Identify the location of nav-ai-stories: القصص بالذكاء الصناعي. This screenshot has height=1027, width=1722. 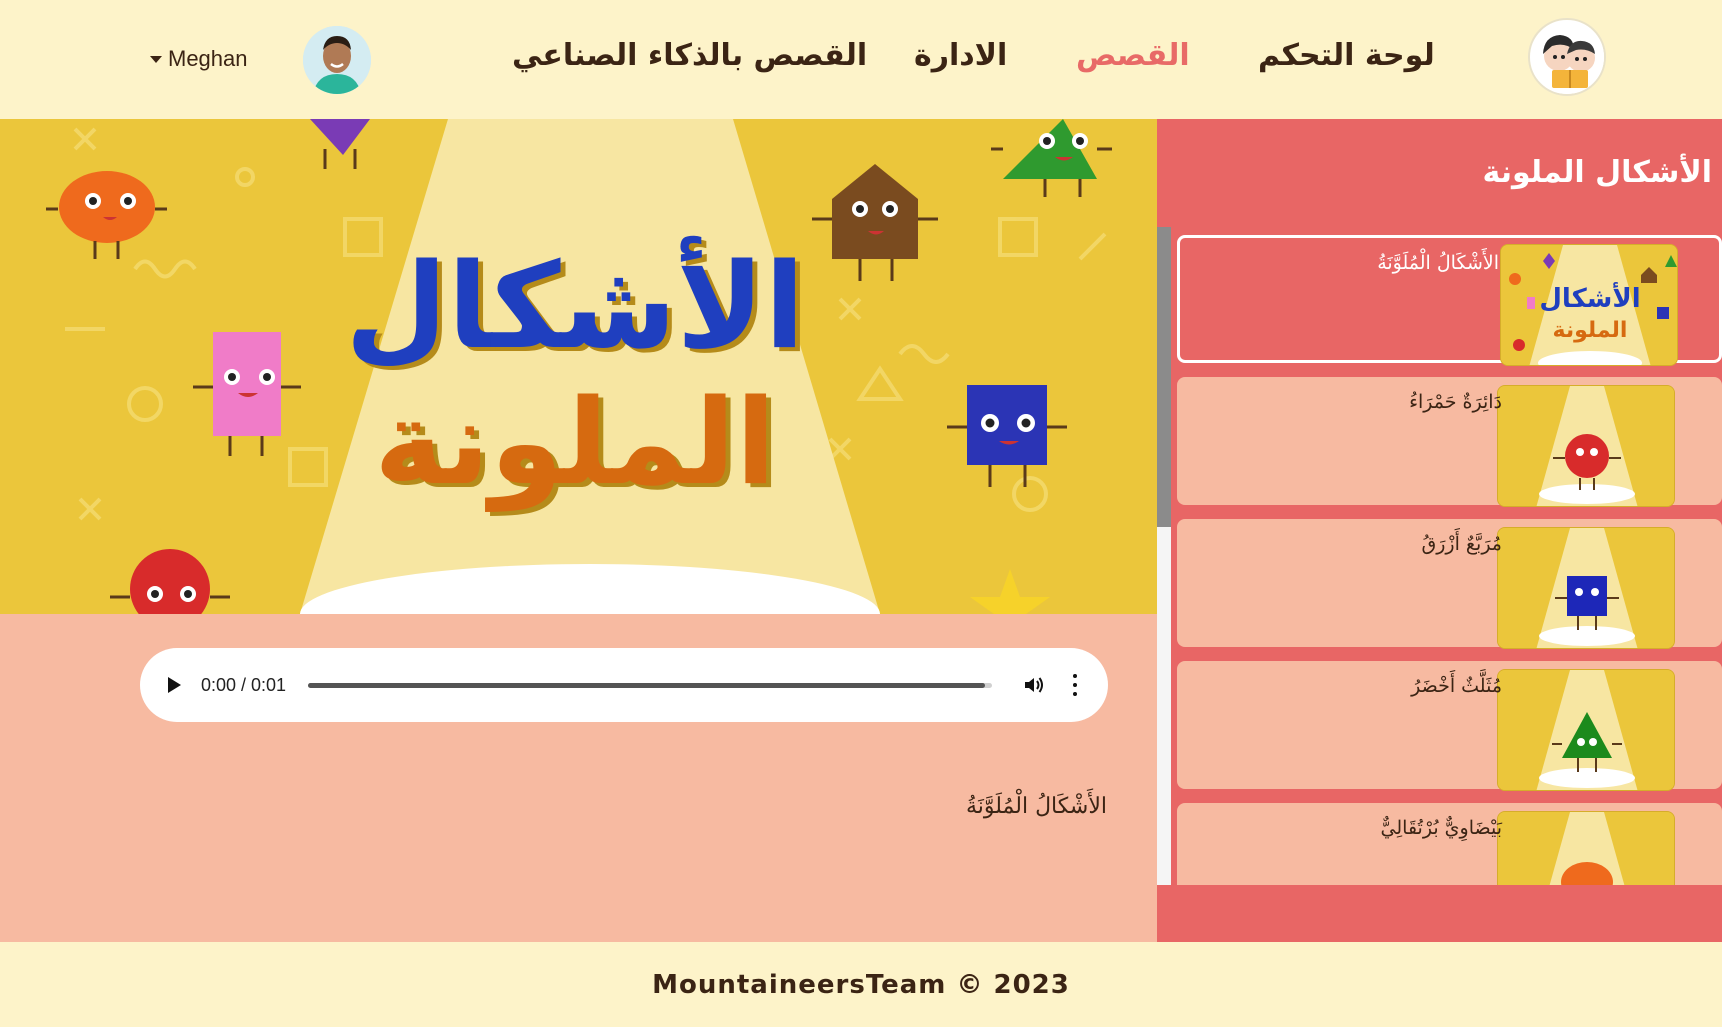
(689, 55).